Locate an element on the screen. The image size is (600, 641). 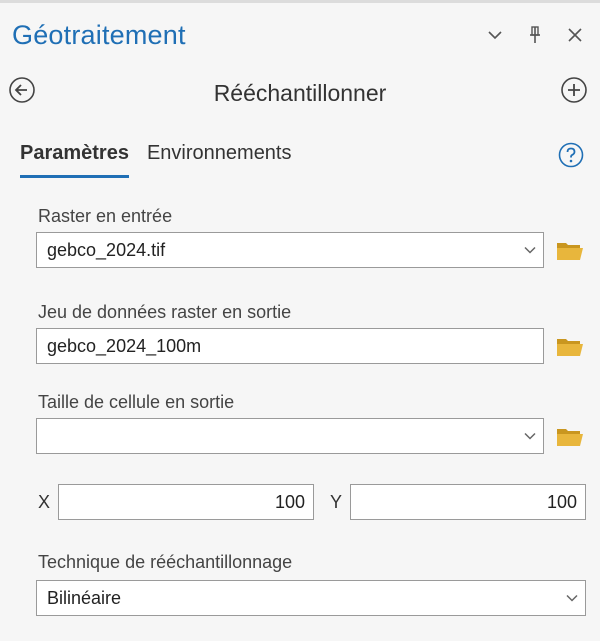
close-icon is located at coordinates (575, 35).